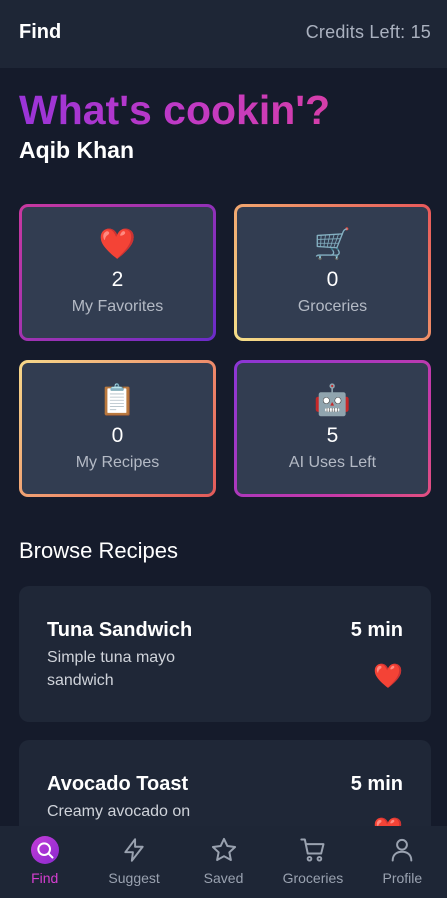 This screenshot has width=447, height=898. I want to click on top-bar: Find Credits Left: 15, so click(223, 34).